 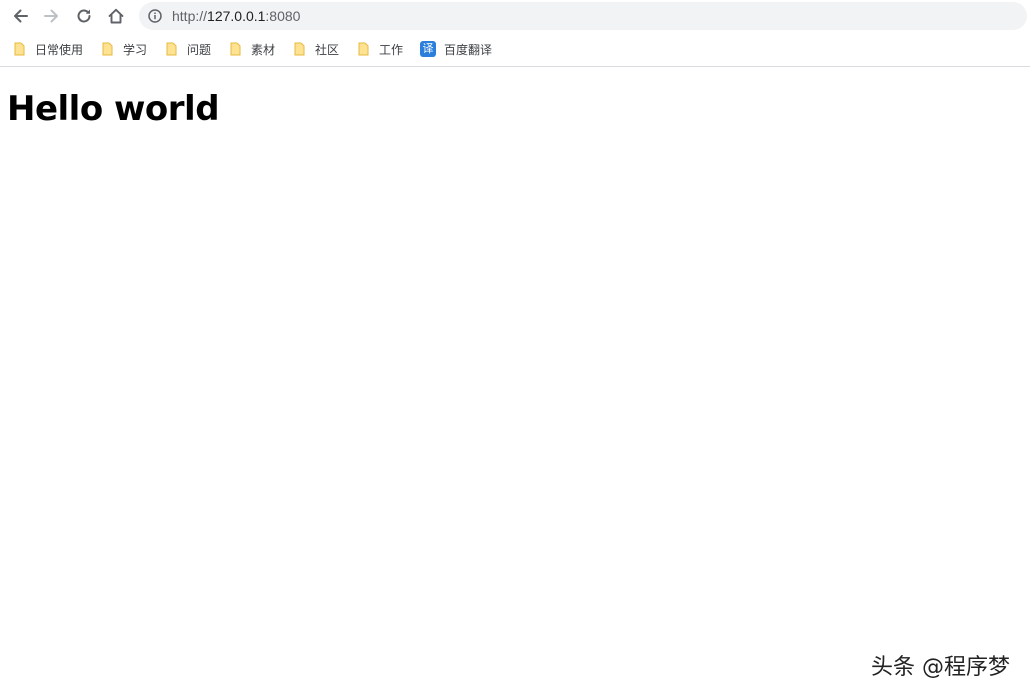 I want to click on reload-button, so click(x=84, y=16).